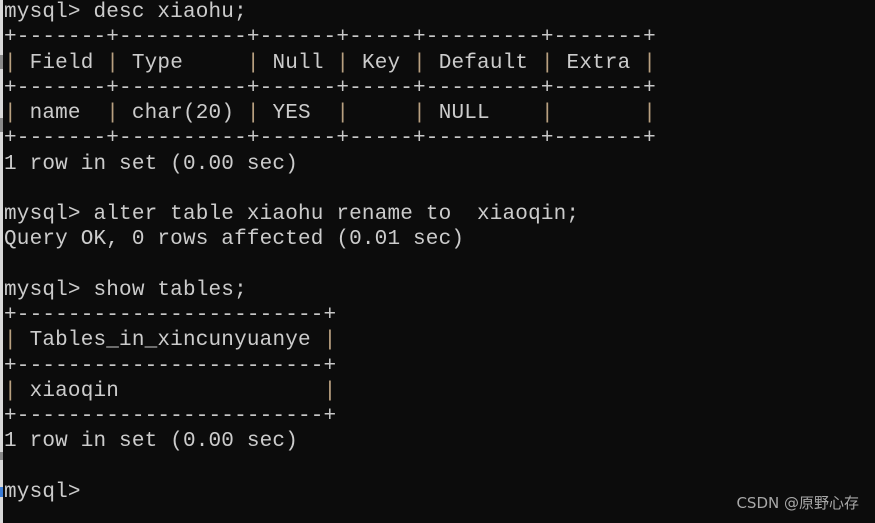 This screenshot has width=875, height=523. What do you see at coordinates (61, 113) in the screenshot?
I see `table-cell: name` at bounding box center [61, 113].